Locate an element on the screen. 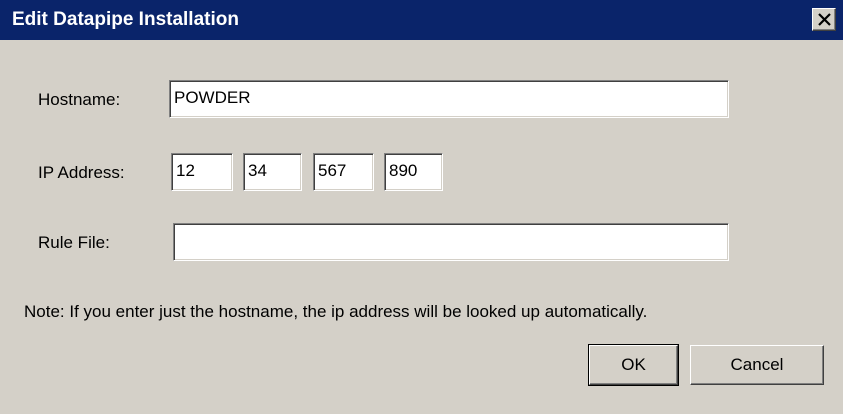  ip-octet-3-field: 567 is located at coordinates (343, 172).